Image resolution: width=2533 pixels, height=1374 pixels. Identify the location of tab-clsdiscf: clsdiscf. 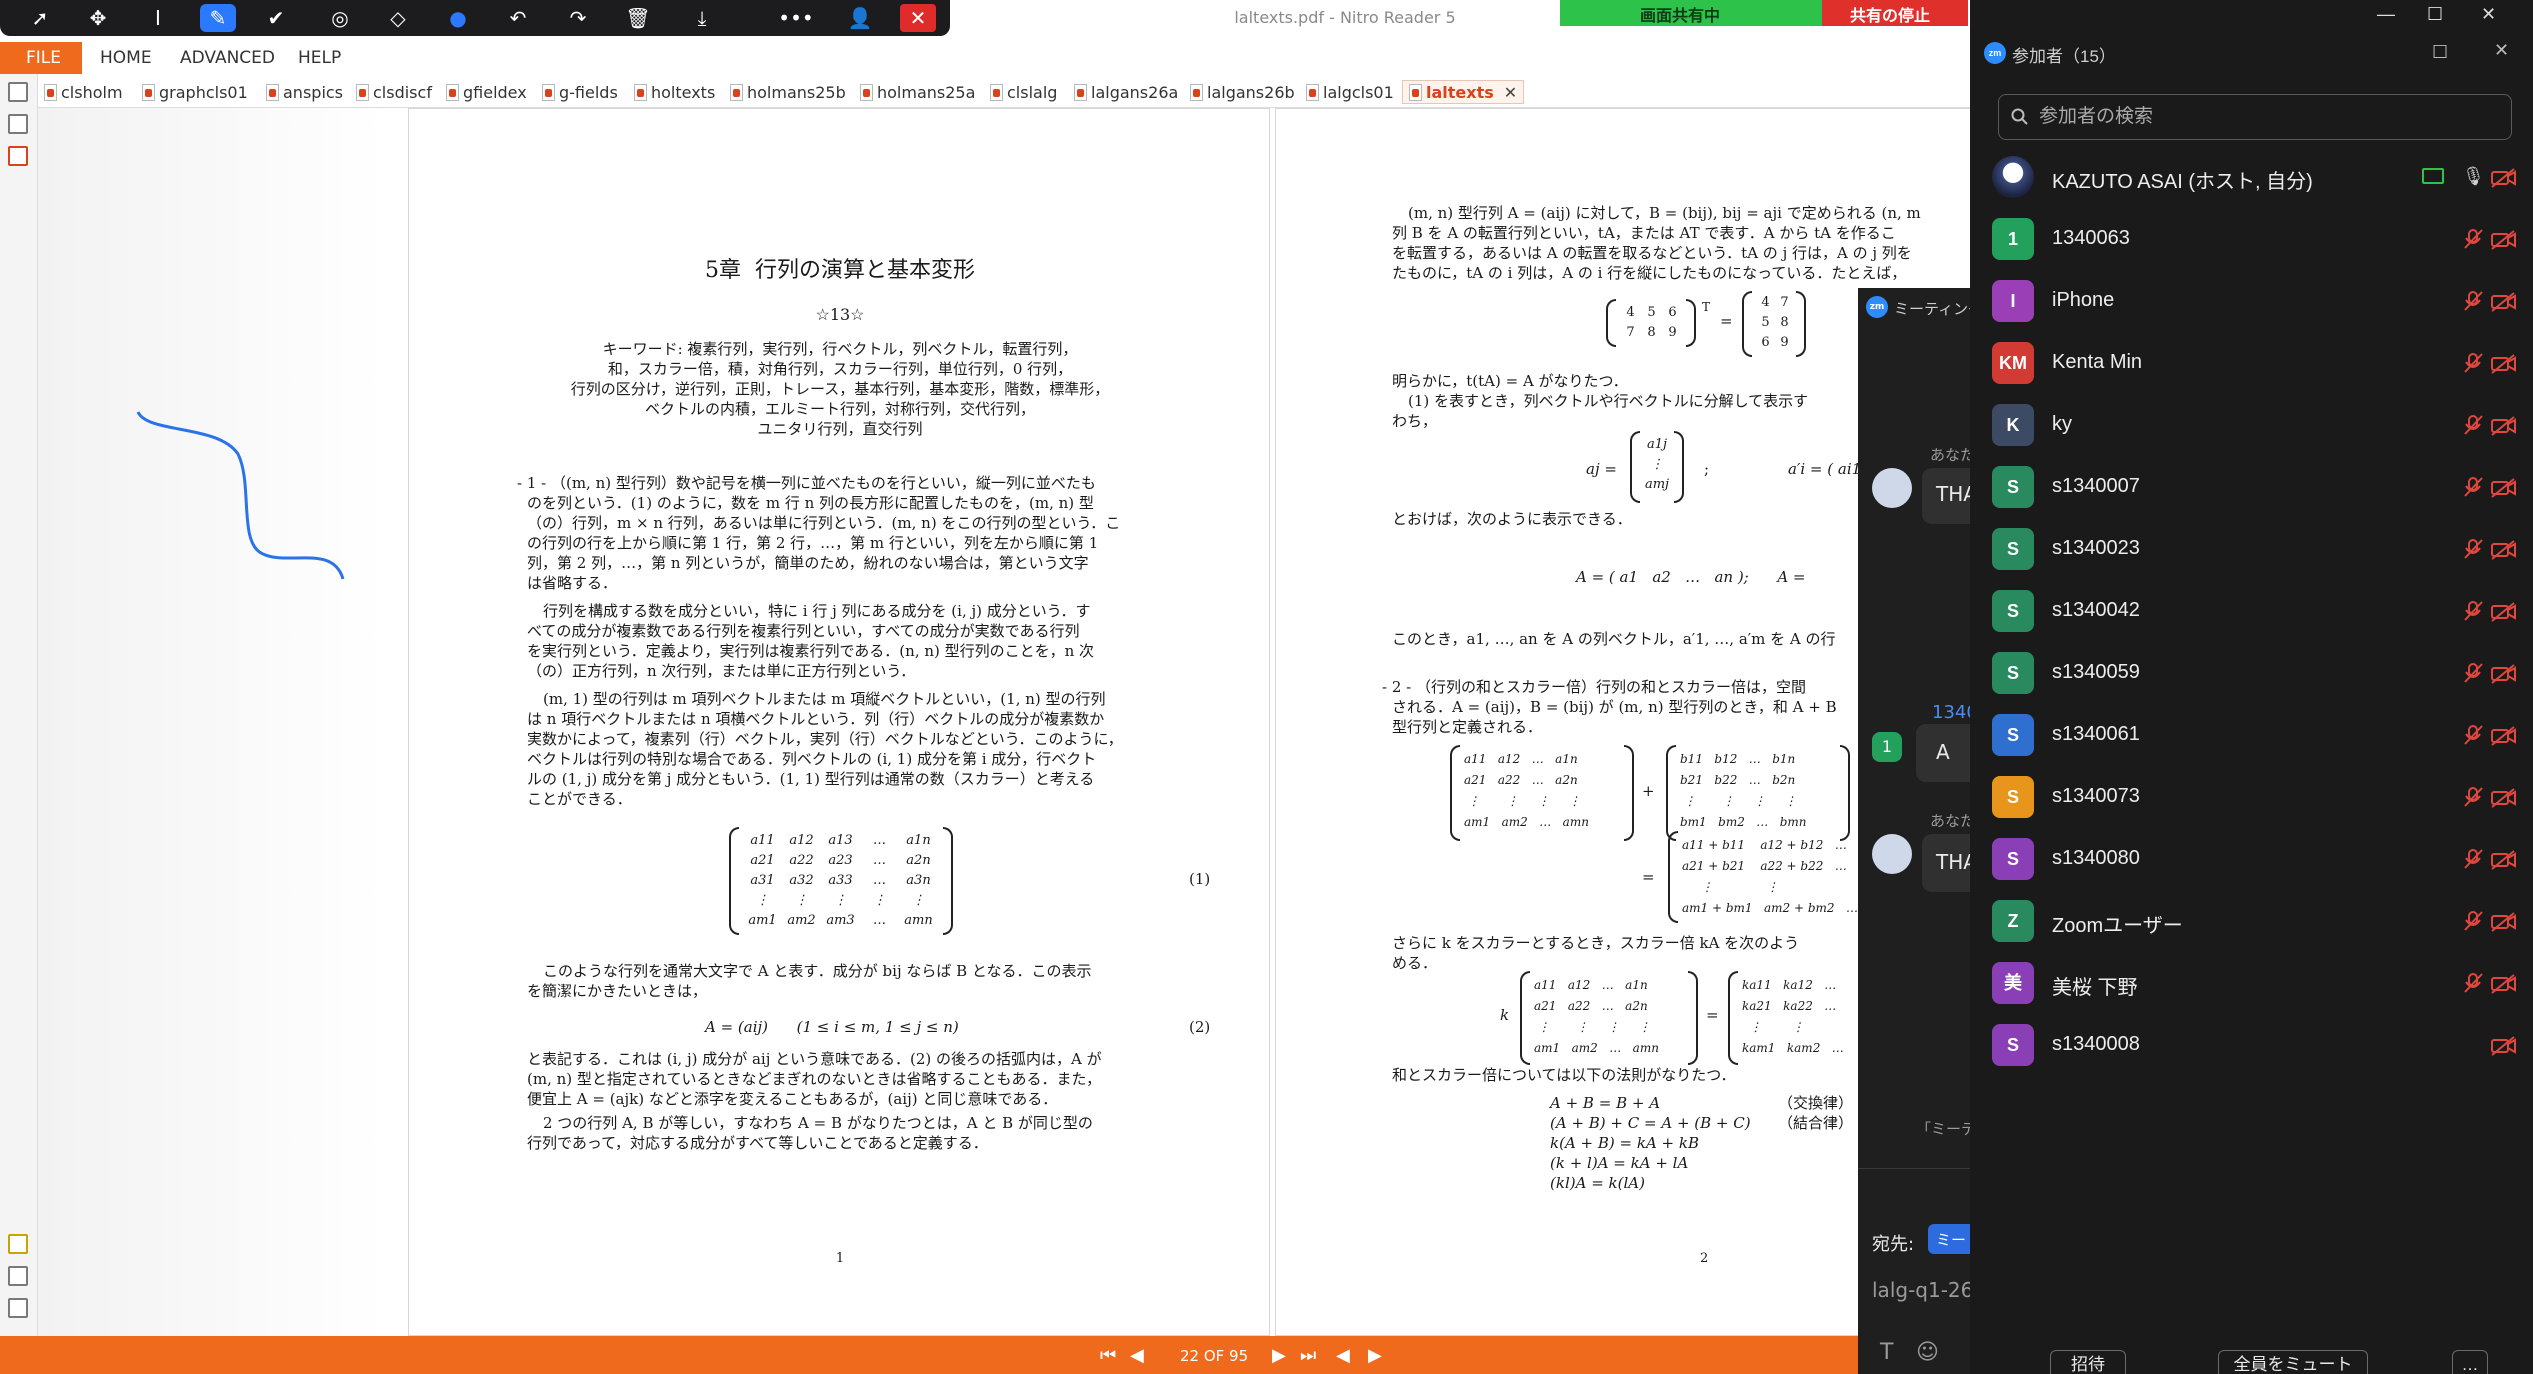
(394, 92).